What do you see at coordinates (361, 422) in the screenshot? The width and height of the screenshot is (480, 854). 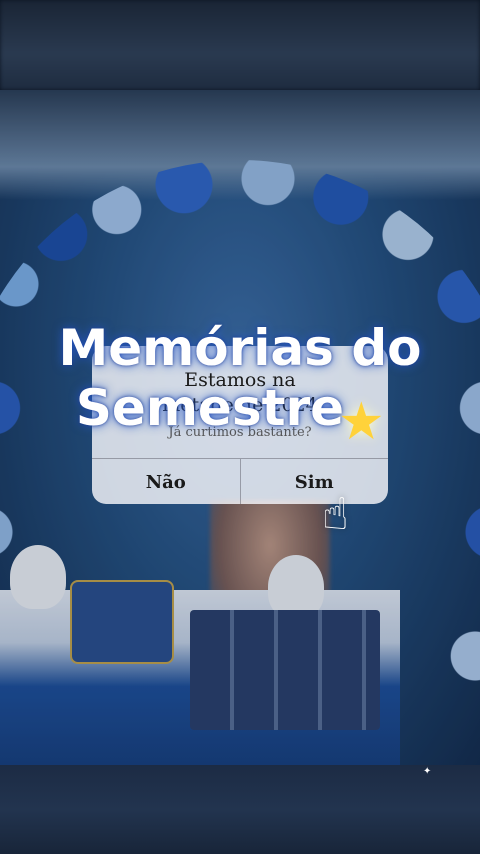 I see `star-icon: ★` at bounding box center [361, 422].